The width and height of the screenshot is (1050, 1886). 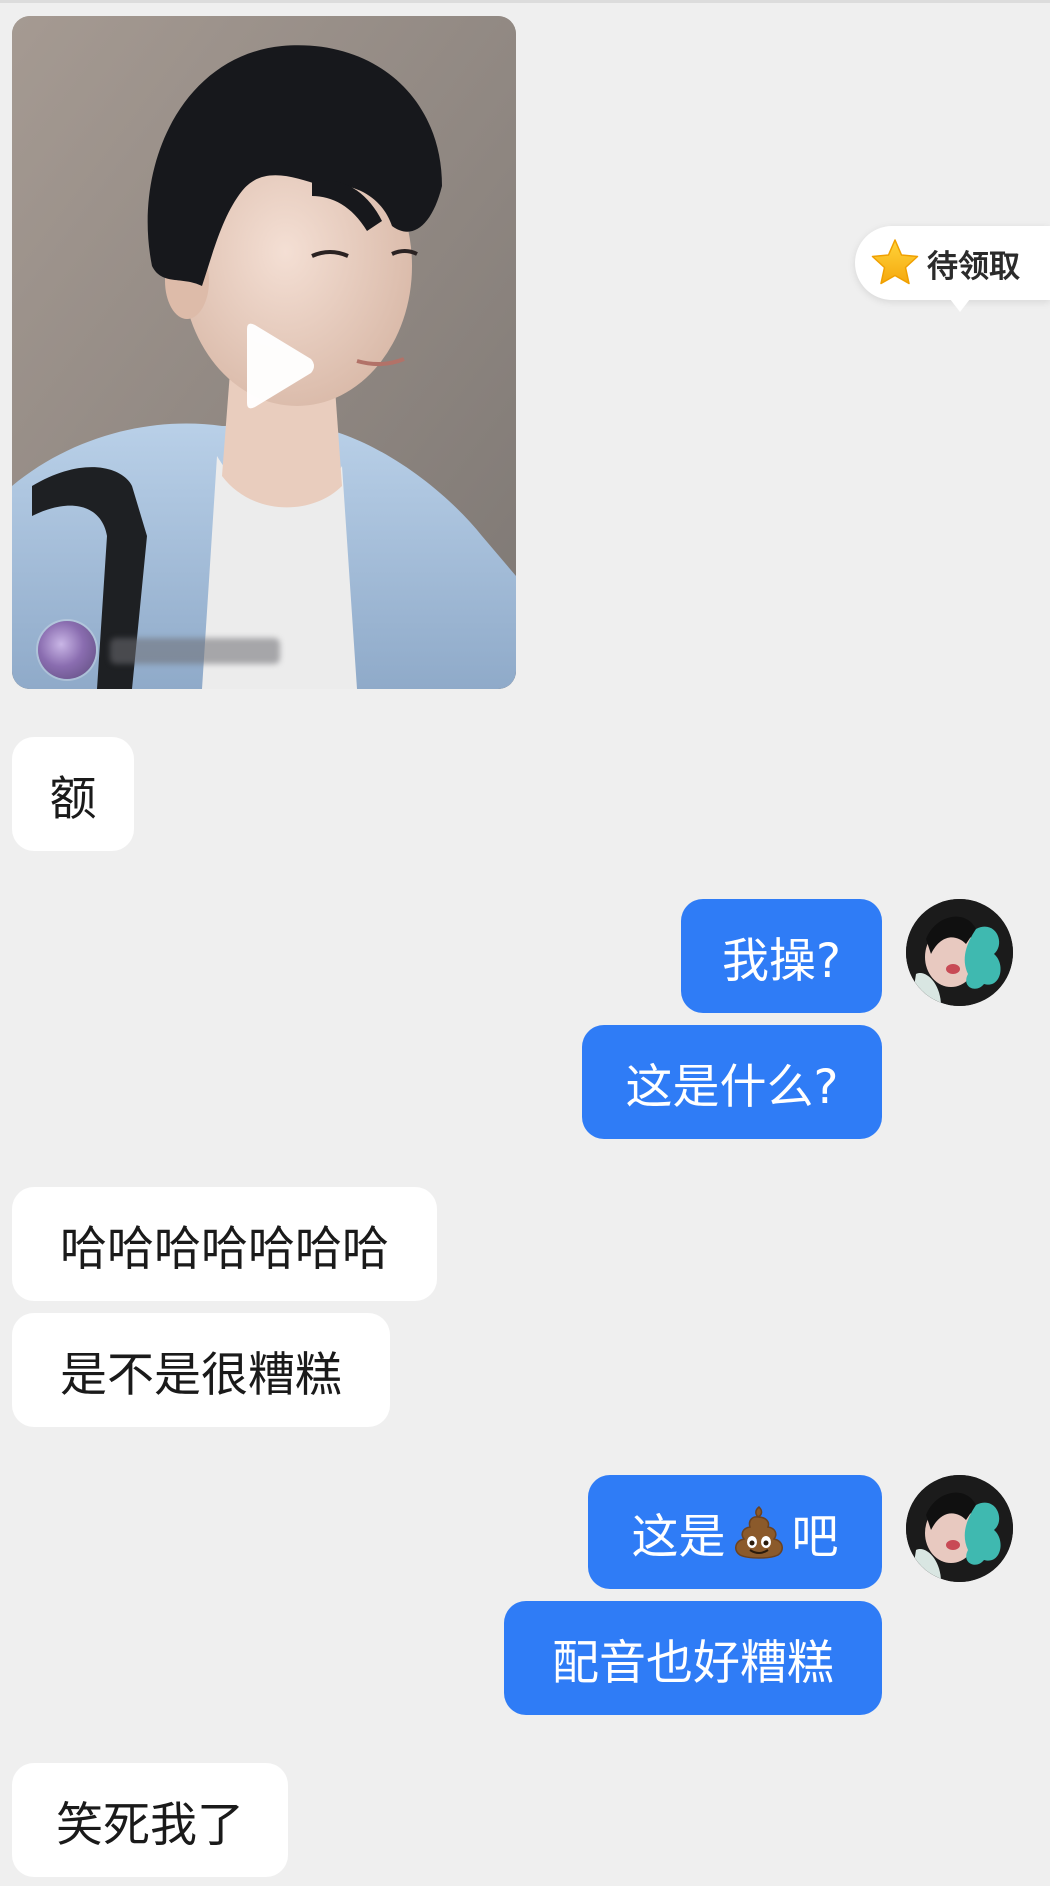 What do you see at coordinates (525, 1) in the screenshot?
I see `top-divider` at bounding box center [525, 1].